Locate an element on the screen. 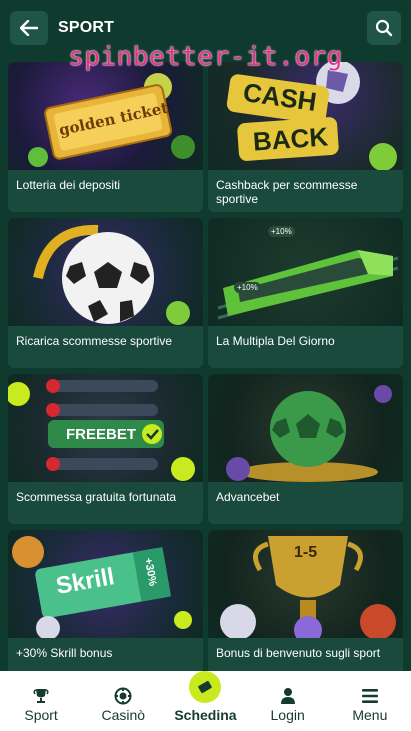  nav-casino: Casinò is located at coordinates (123, 704).